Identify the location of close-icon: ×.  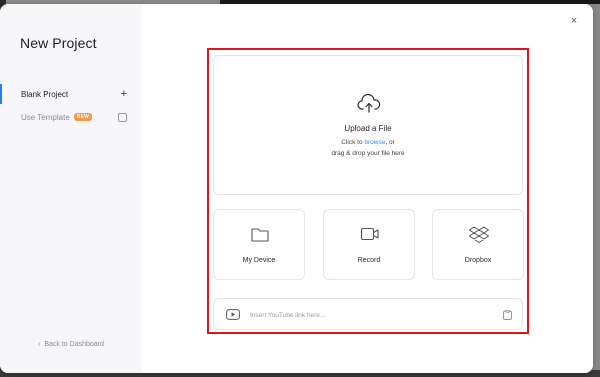
(574, 21).